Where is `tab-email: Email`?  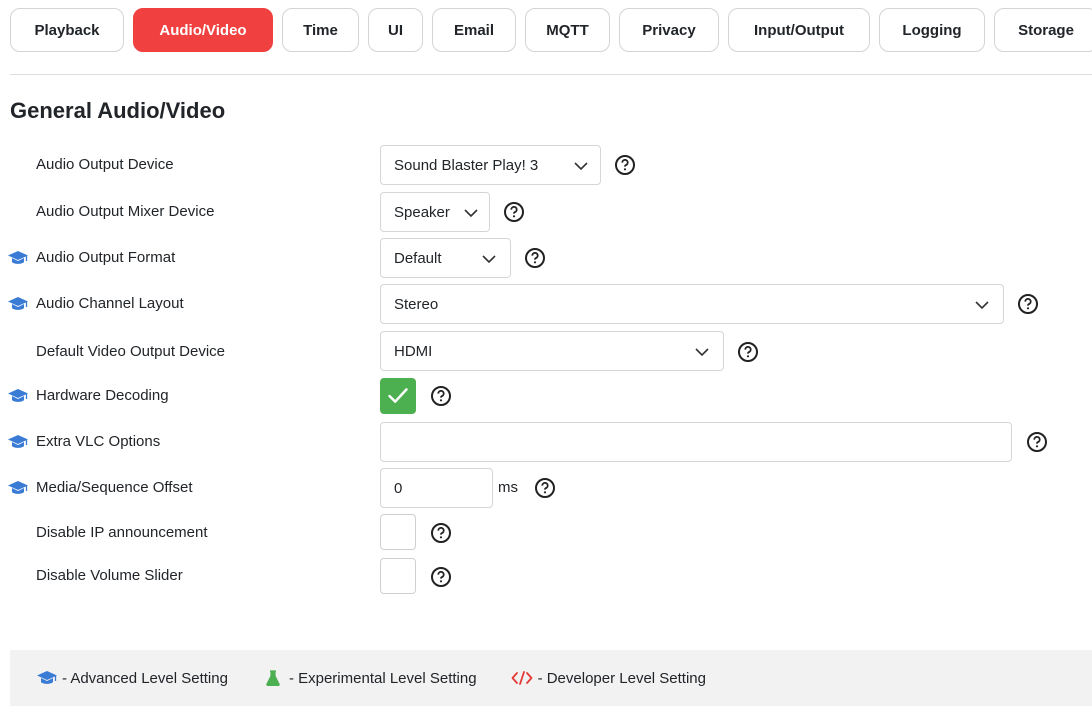 tab-email: Email is located at coordinates (474, 30).